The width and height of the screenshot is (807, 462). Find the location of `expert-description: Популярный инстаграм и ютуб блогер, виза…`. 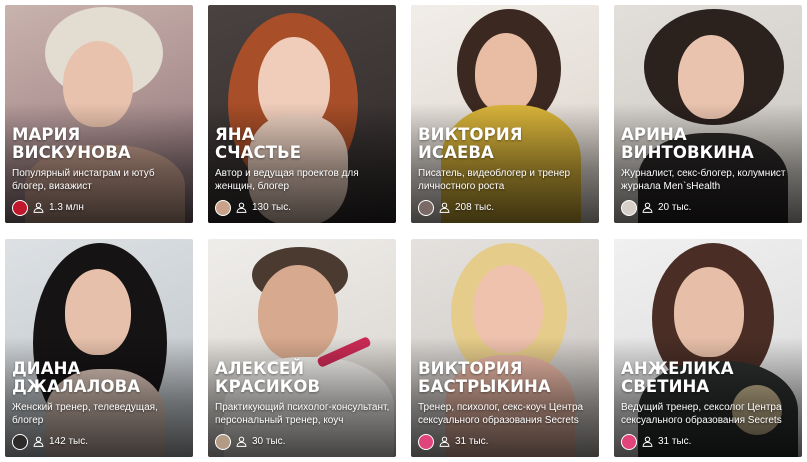

expert-description: Популярный инстаграм и ютуб блогер, виза… is located at coordinates (83, 180).